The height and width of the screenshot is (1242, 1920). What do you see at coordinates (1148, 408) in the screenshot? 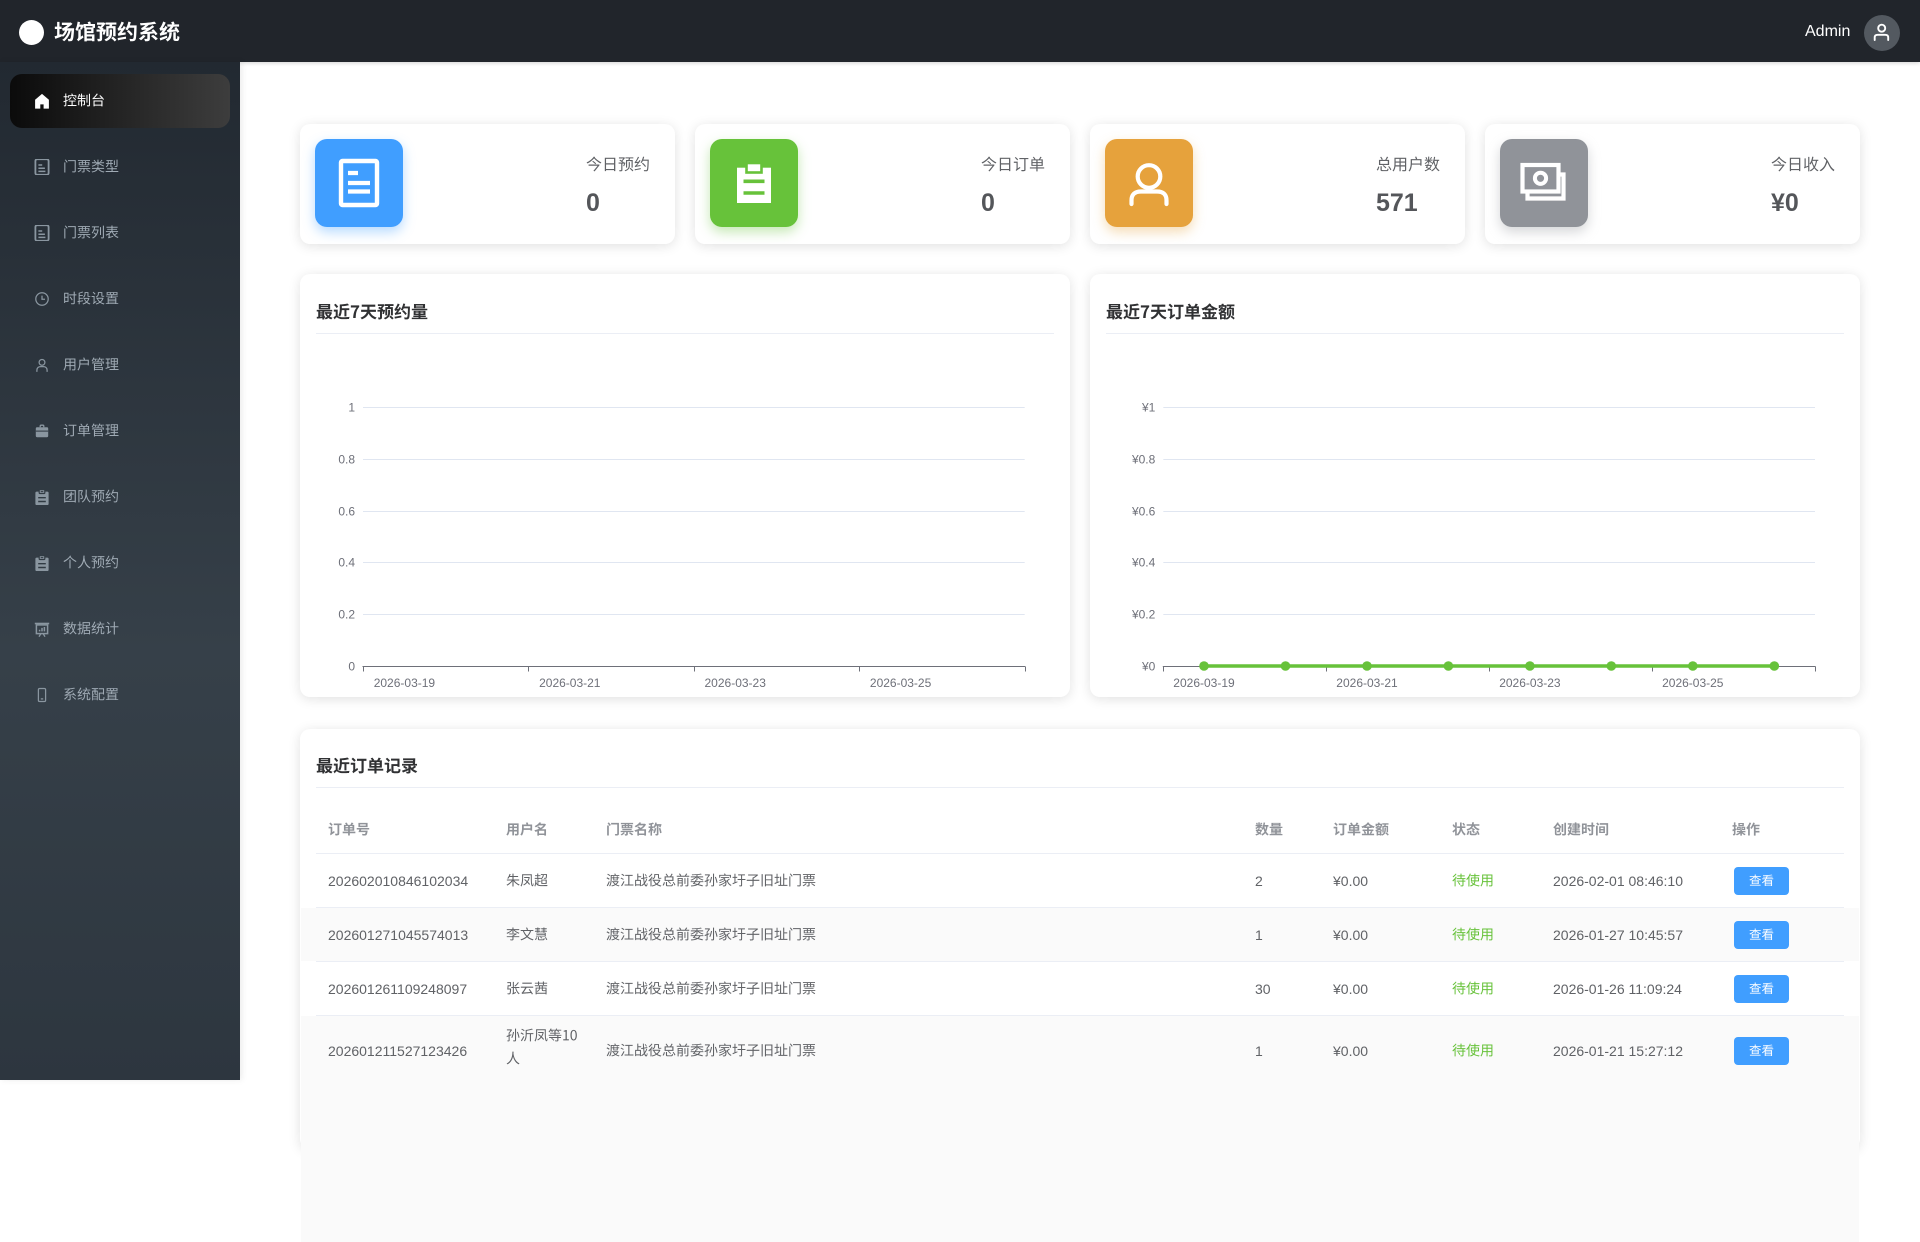
I see `svg-text: ¥1` at bounding box center [1148, 408].